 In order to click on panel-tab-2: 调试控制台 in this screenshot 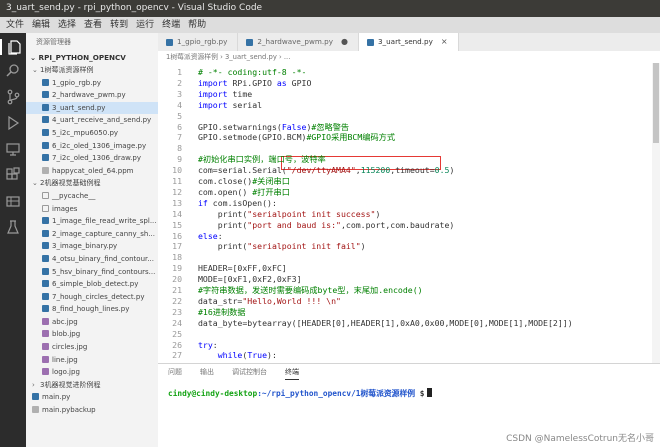, I will do `click(249, 372)`.